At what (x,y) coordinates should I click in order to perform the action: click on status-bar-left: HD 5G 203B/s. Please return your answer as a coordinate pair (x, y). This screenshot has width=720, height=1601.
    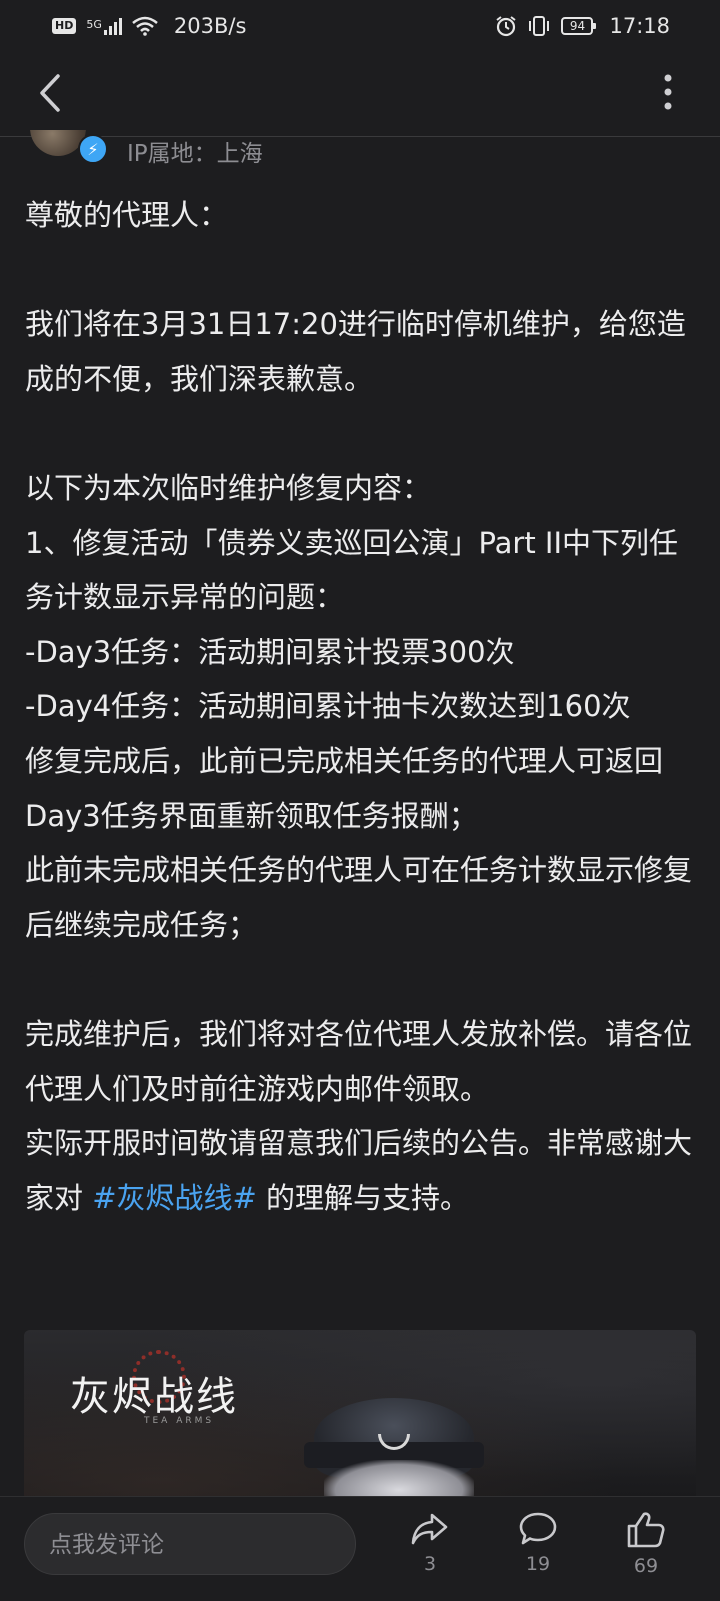
    Looking at the image, I should click on (149, 26).